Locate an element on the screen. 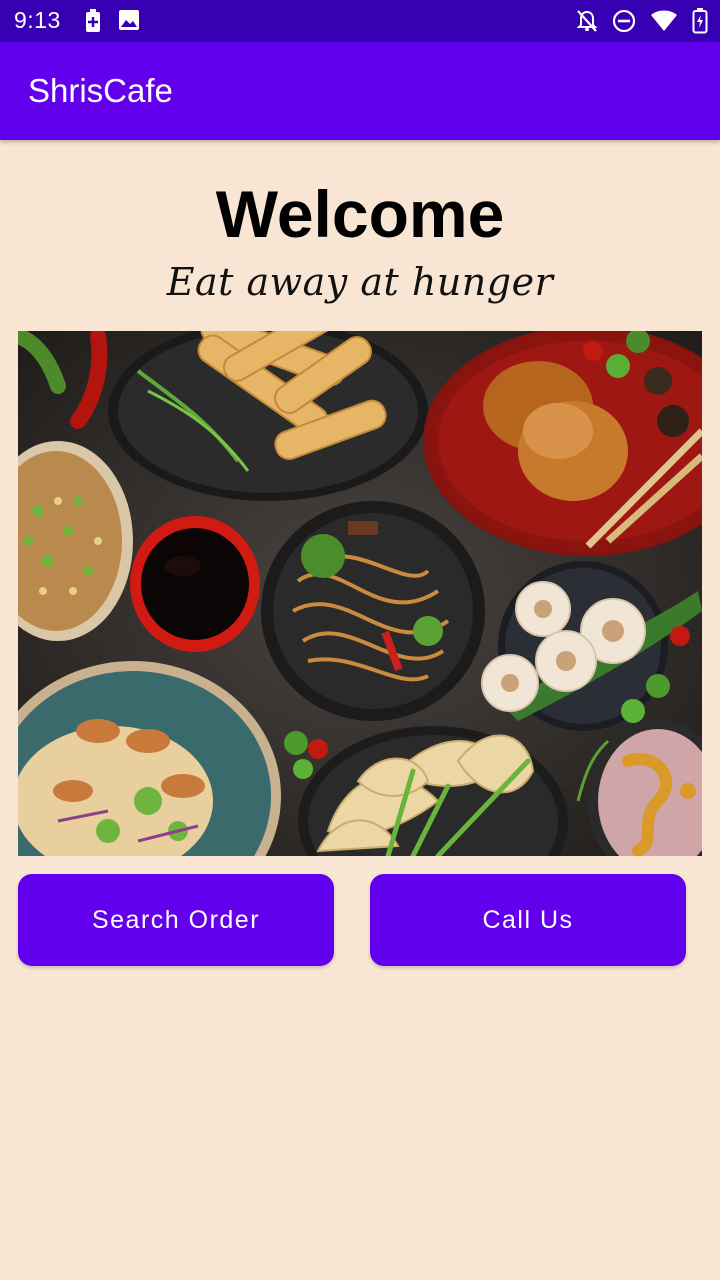 Image resolution: width=720 pixels, height=1280 pixels. call-us-button: Call Us is located at coordinates (528, 920).